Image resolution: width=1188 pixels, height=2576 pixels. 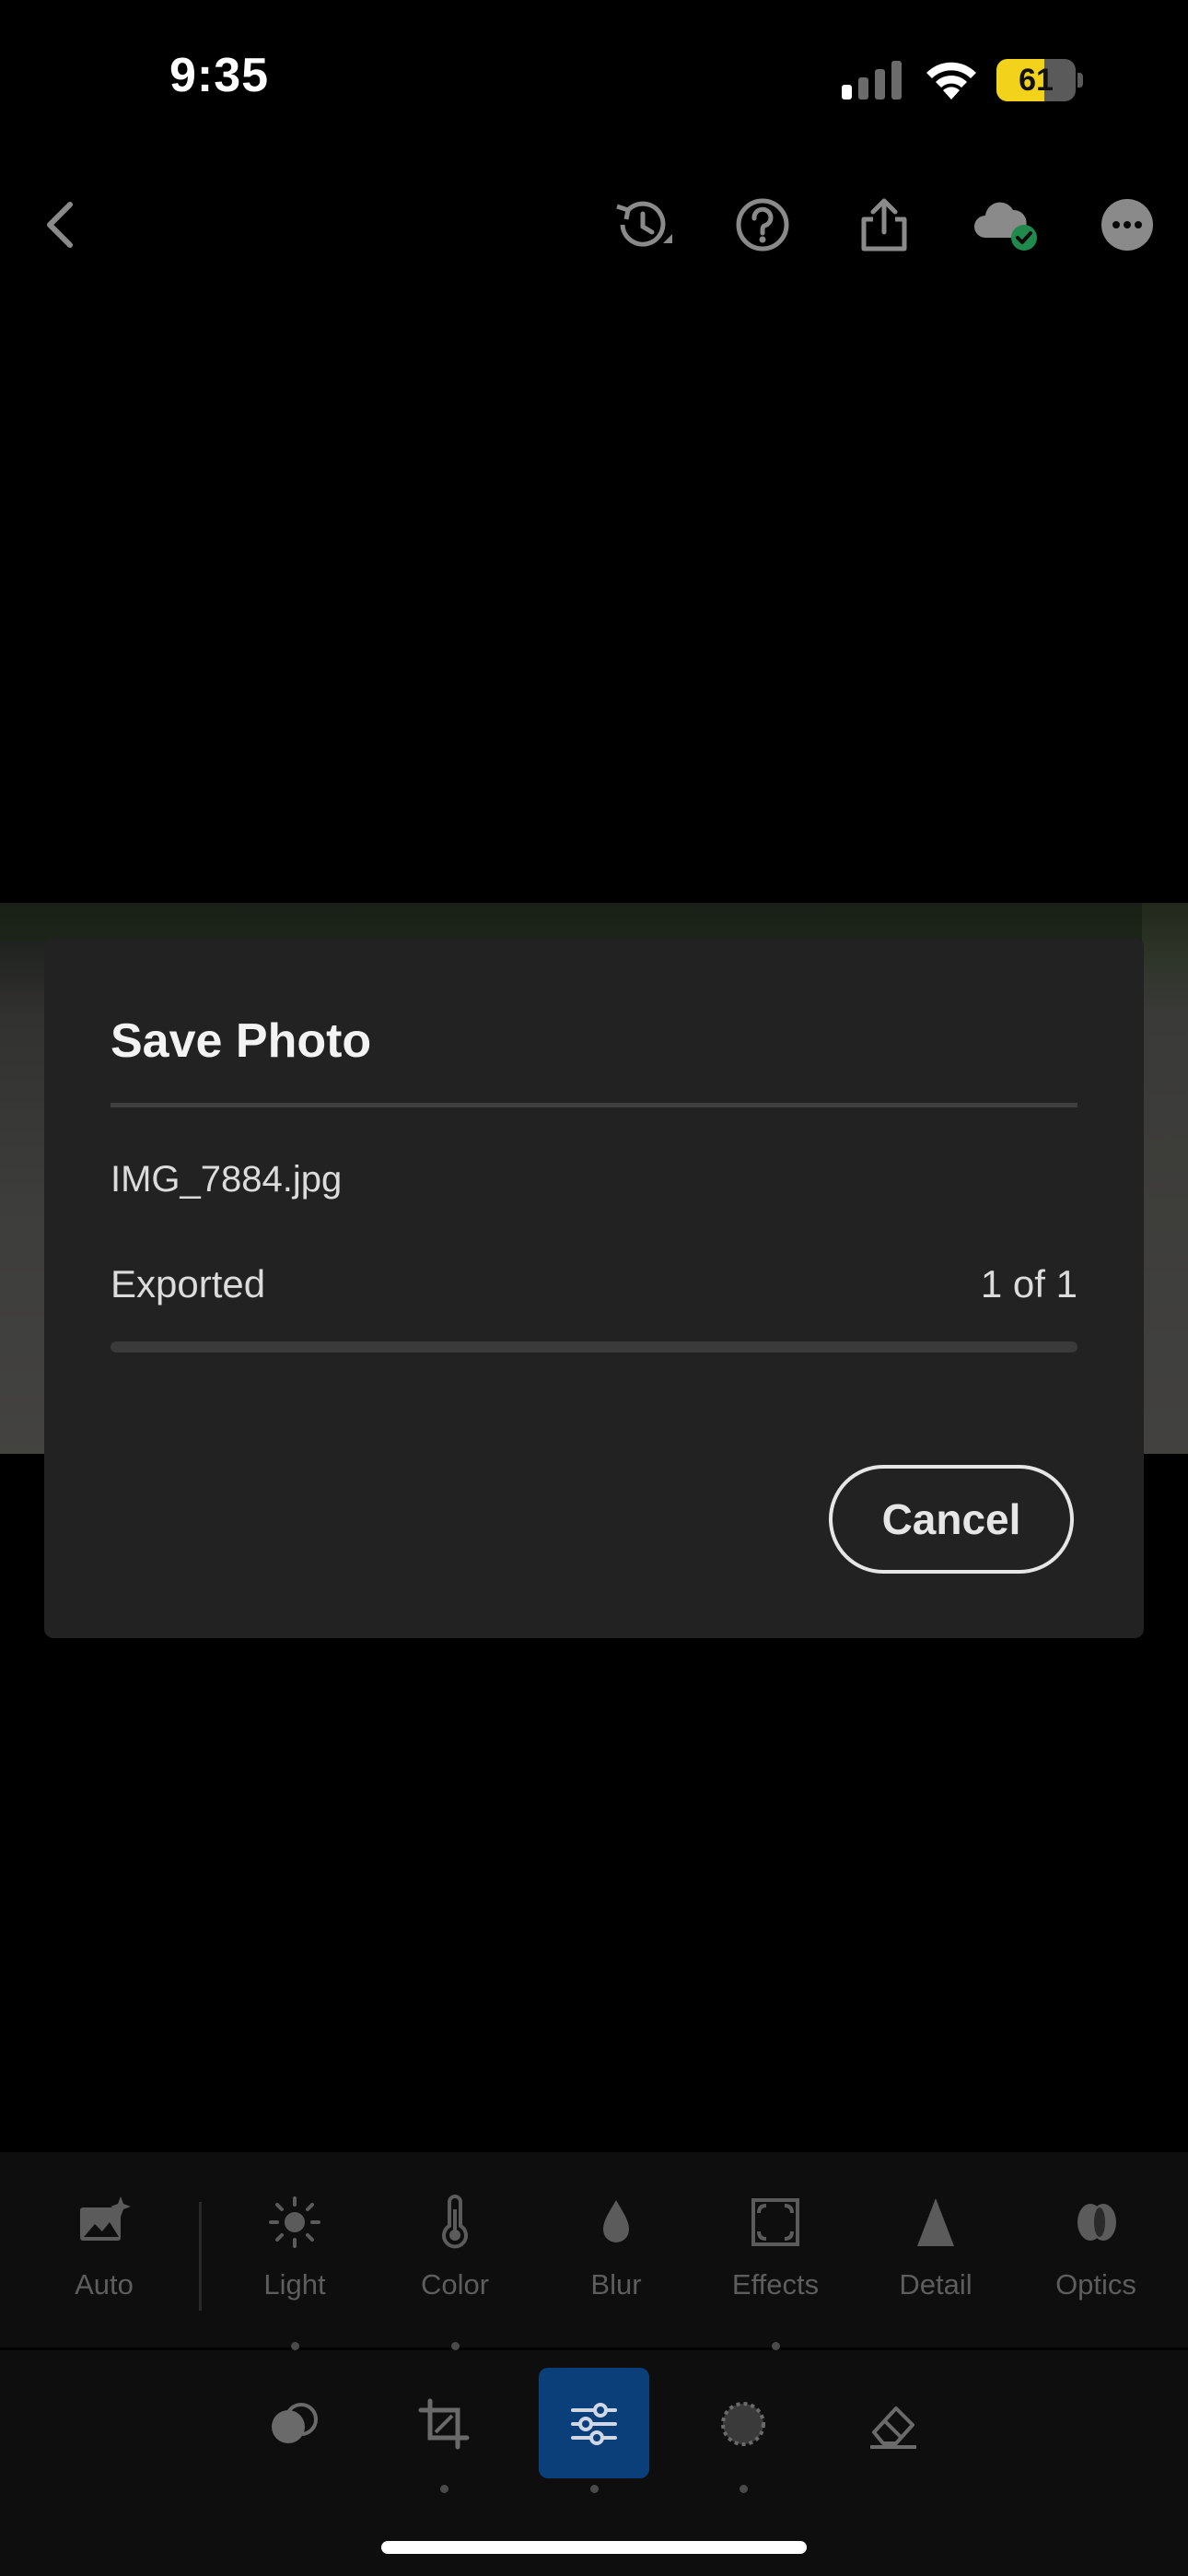 I want to click on tool-label: Blur, so click(x=616, y=2284).